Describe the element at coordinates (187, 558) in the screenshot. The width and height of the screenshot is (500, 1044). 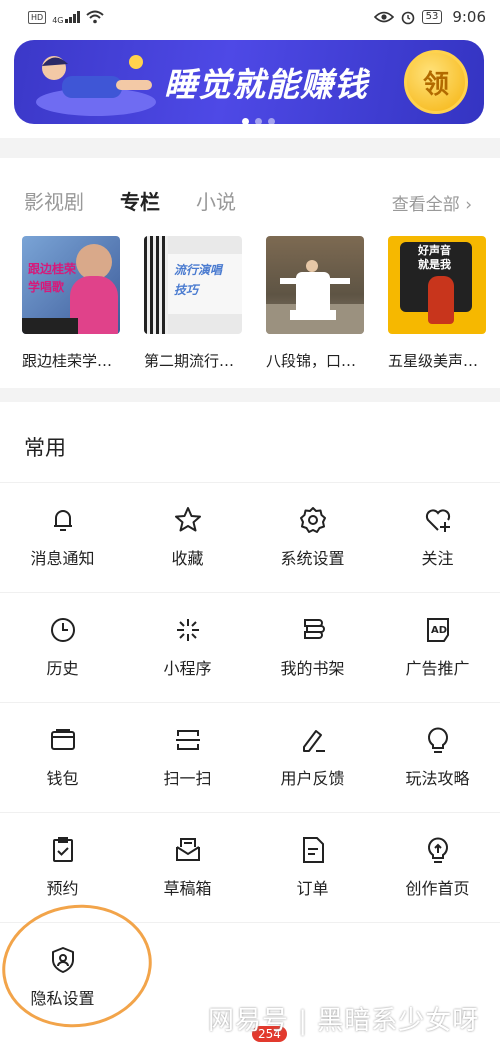
I see `shortcut-label: 收藏` at that location.